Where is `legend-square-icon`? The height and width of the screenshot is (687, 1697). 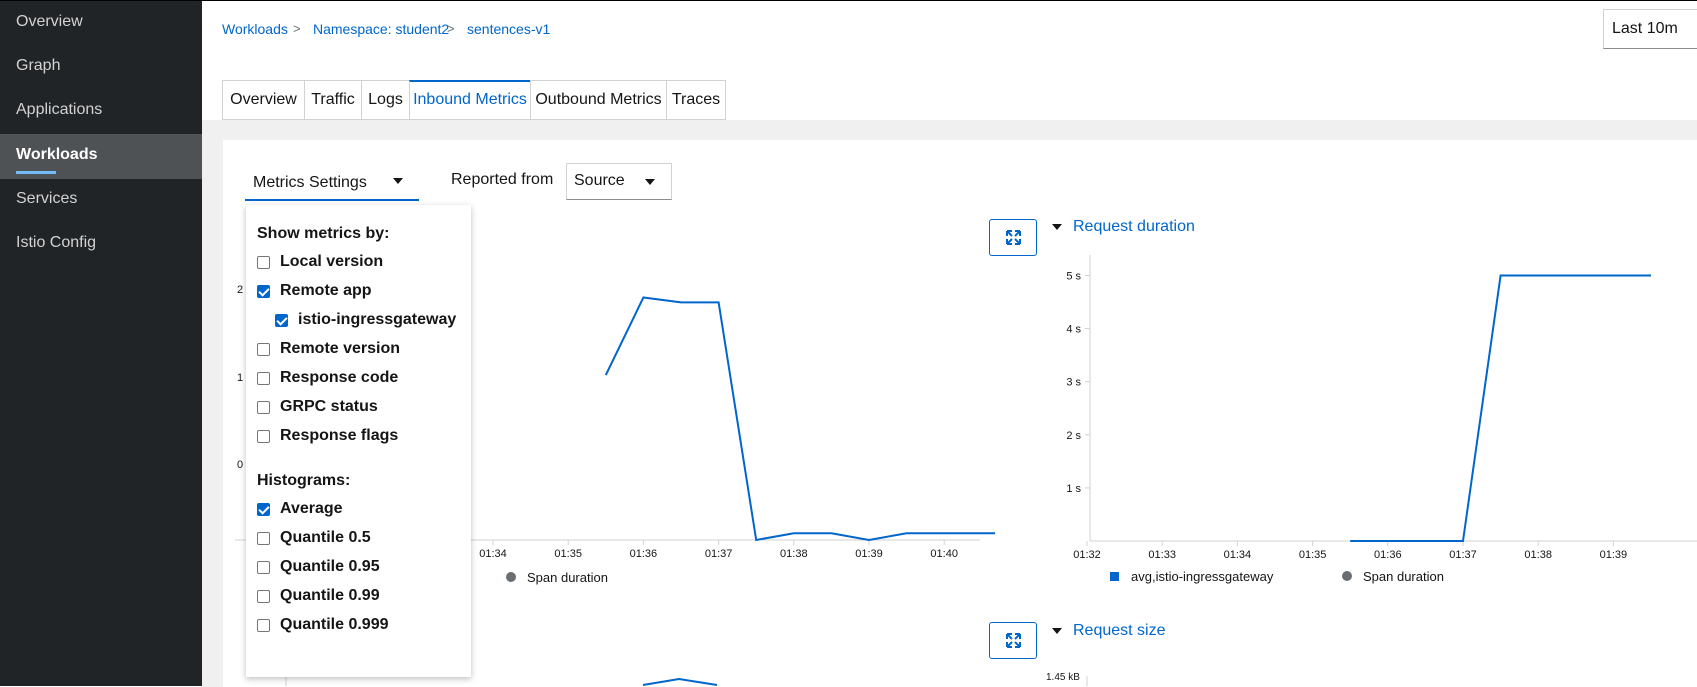 legend-square-icon is located at coordinates (1114, 576).